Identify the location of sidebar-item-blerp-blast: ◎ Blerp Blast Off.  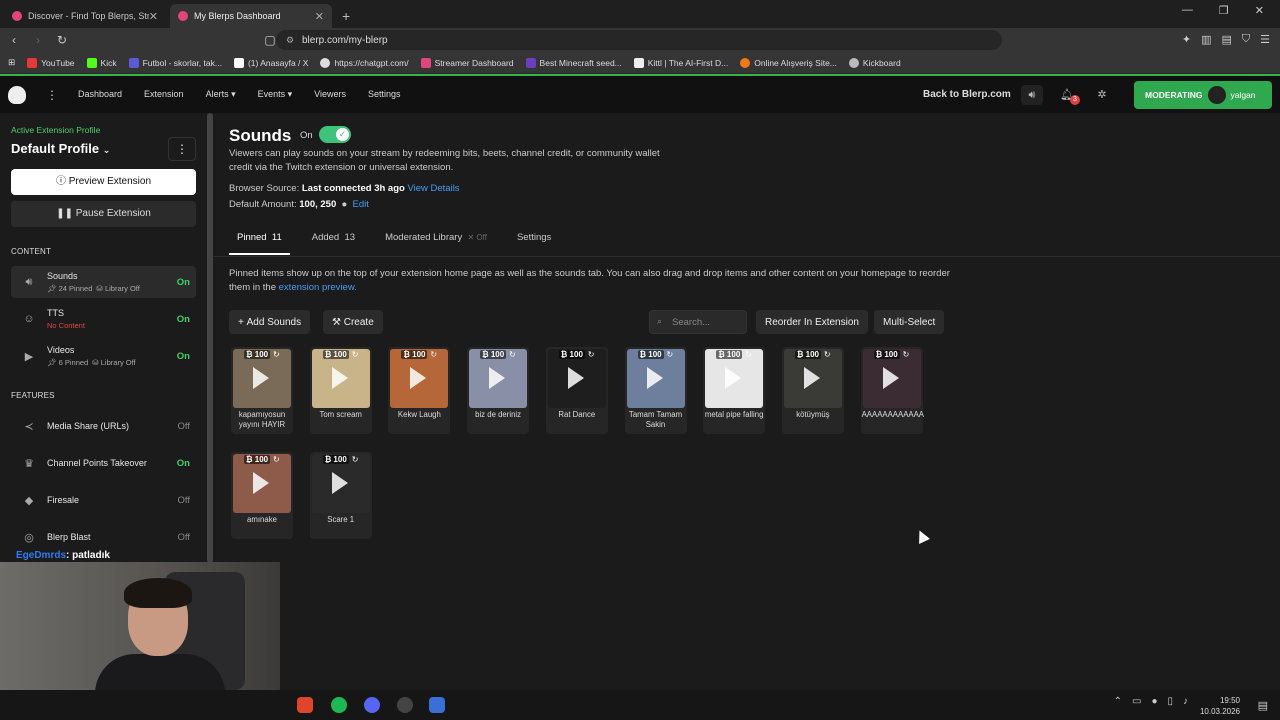
(103, 537).